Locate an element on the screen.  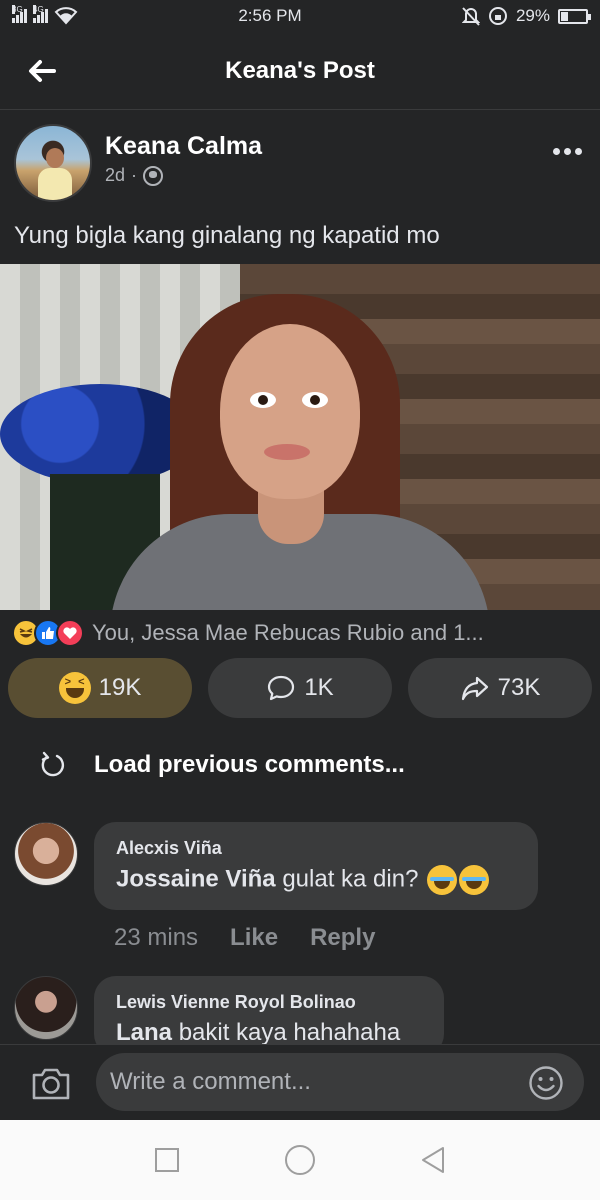
comment-text: Jossaine Viña gulat ka din? is located at coordinates (316, 880).